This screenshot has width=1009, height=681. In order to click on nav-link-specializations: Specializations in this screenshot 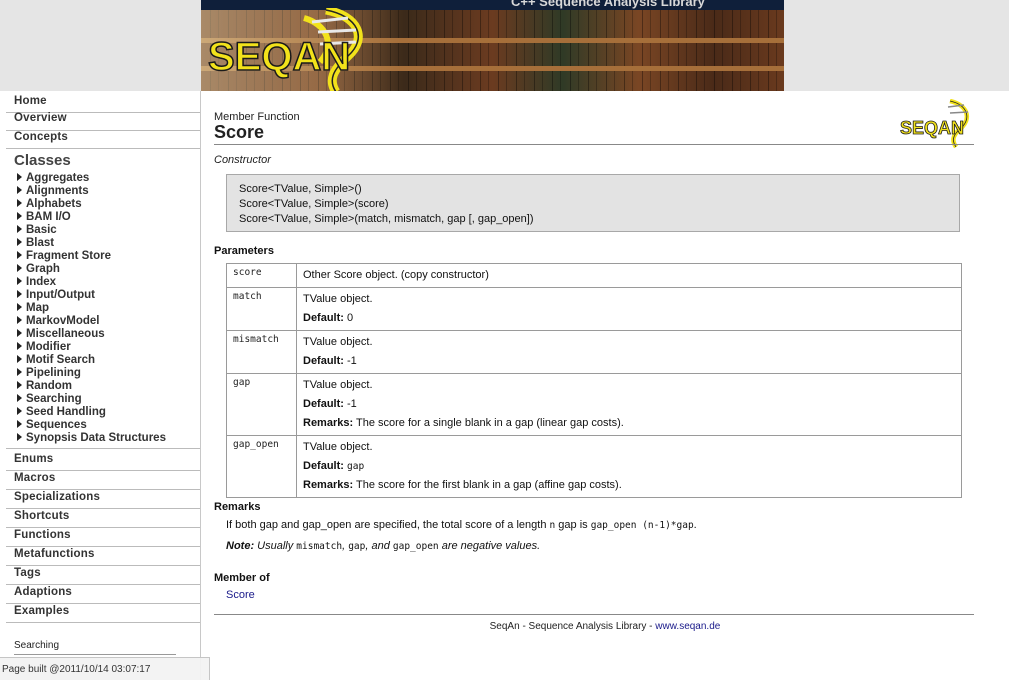, I will do `click(57, 497)`.